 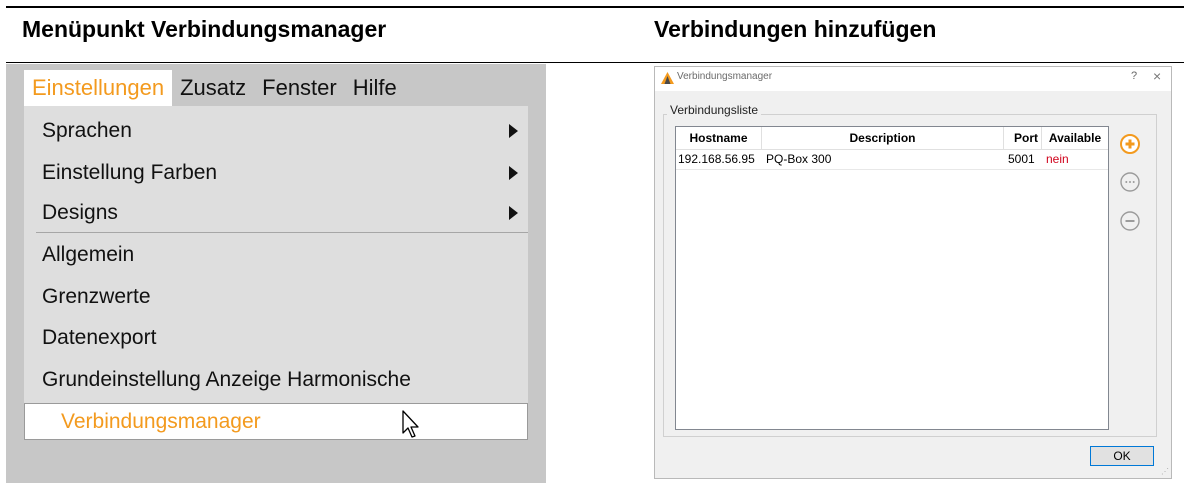 I want to click on menu-item-datenexport: Datenexport, so click(x=276, y=338).